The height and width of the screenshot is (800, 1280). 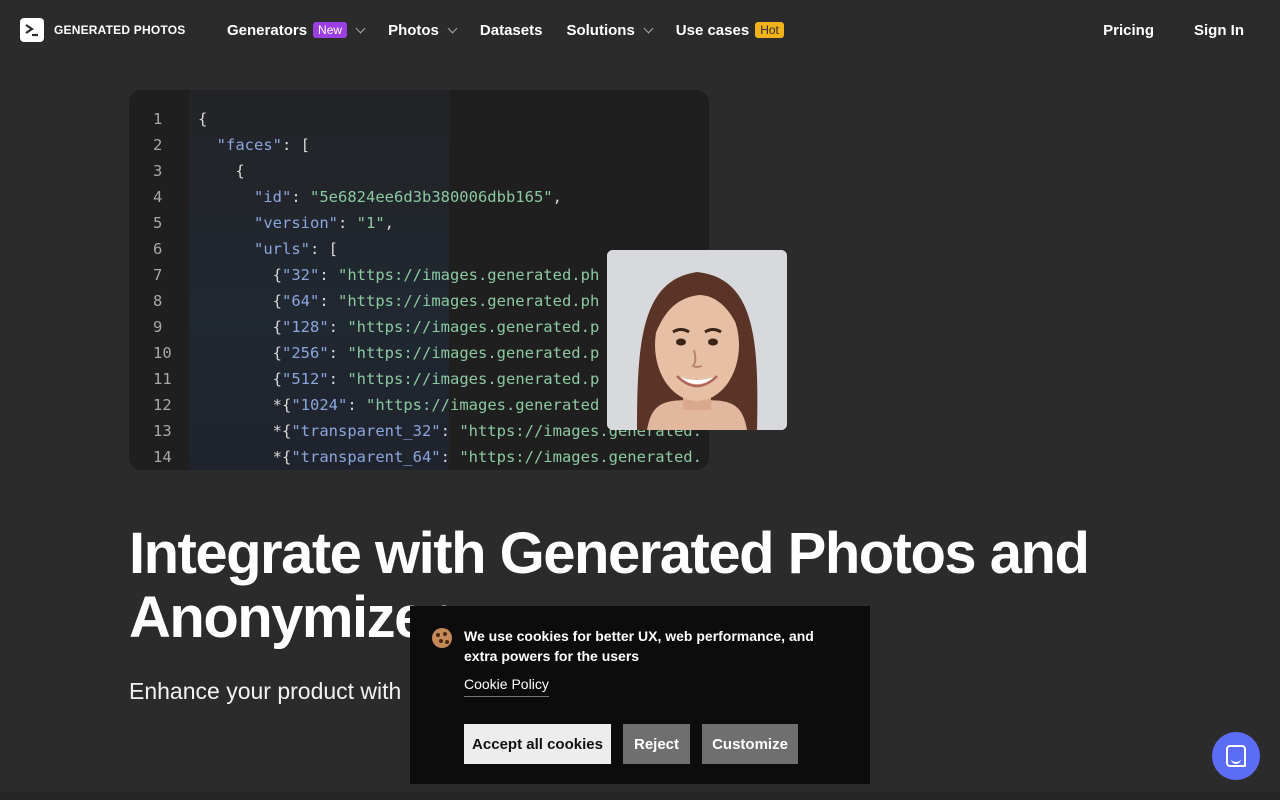 What do you see at coordinates (436, 405) in the screenshot?
I see `code-text: *{"1024": "https://images.generated` at bounding box center [436, 405].